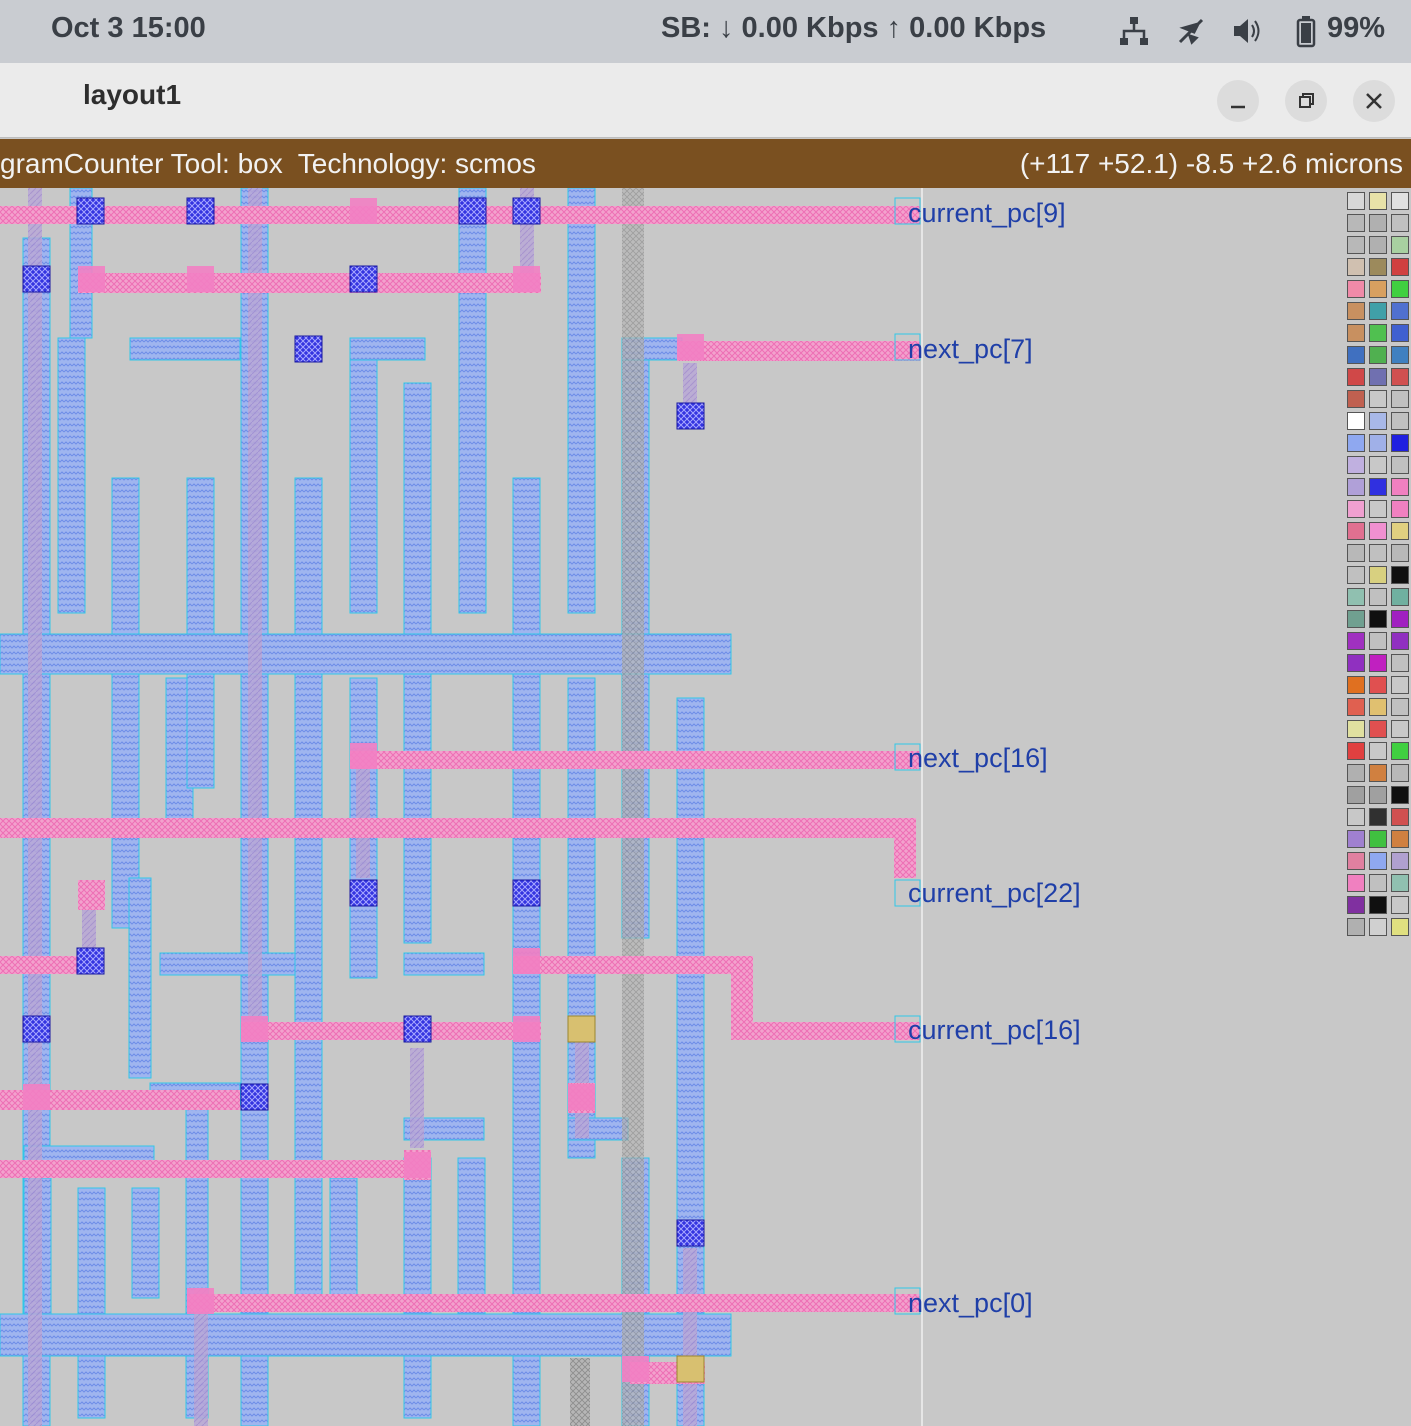 This screenshot has width=1411, height=1426. Describe the element at coordinates (987, 213) in the screenshot. I see `net-label: current_pc[9]` at that location.